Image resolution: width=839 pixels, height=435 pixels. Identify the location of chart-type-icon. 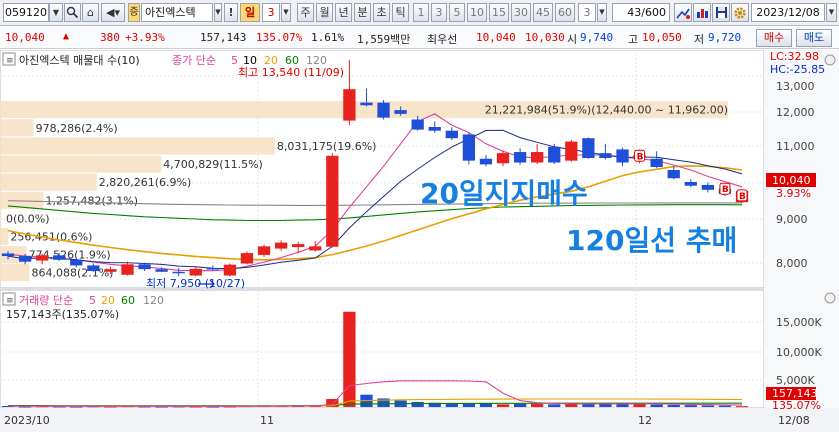
(702, 12).